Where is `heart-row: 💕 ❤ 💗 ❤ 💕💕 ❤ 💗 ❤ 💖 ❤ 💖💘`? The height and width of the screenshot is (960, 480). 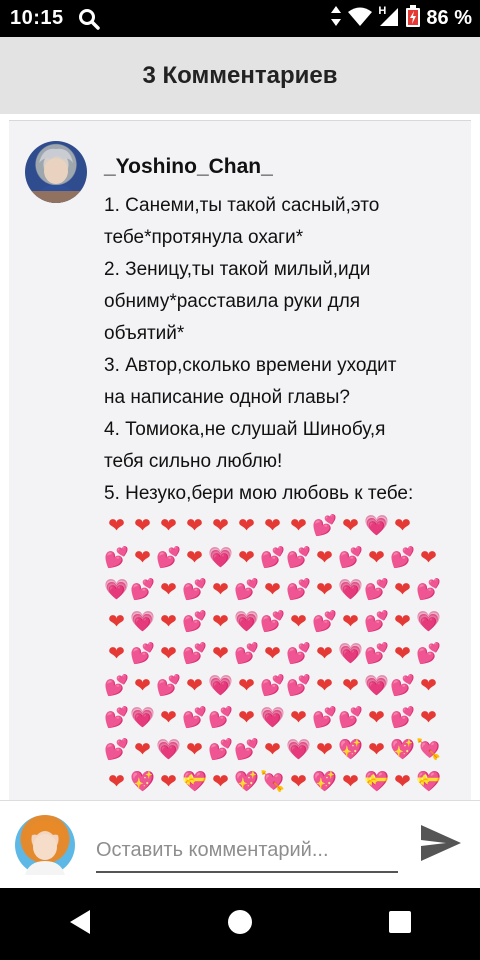 heart-row: 💕 ❤ 💗 ❤ 💕💕 ❤ 💗 ❤ 💖 ❤ 💖💘 is located at coordinates (279, 750).